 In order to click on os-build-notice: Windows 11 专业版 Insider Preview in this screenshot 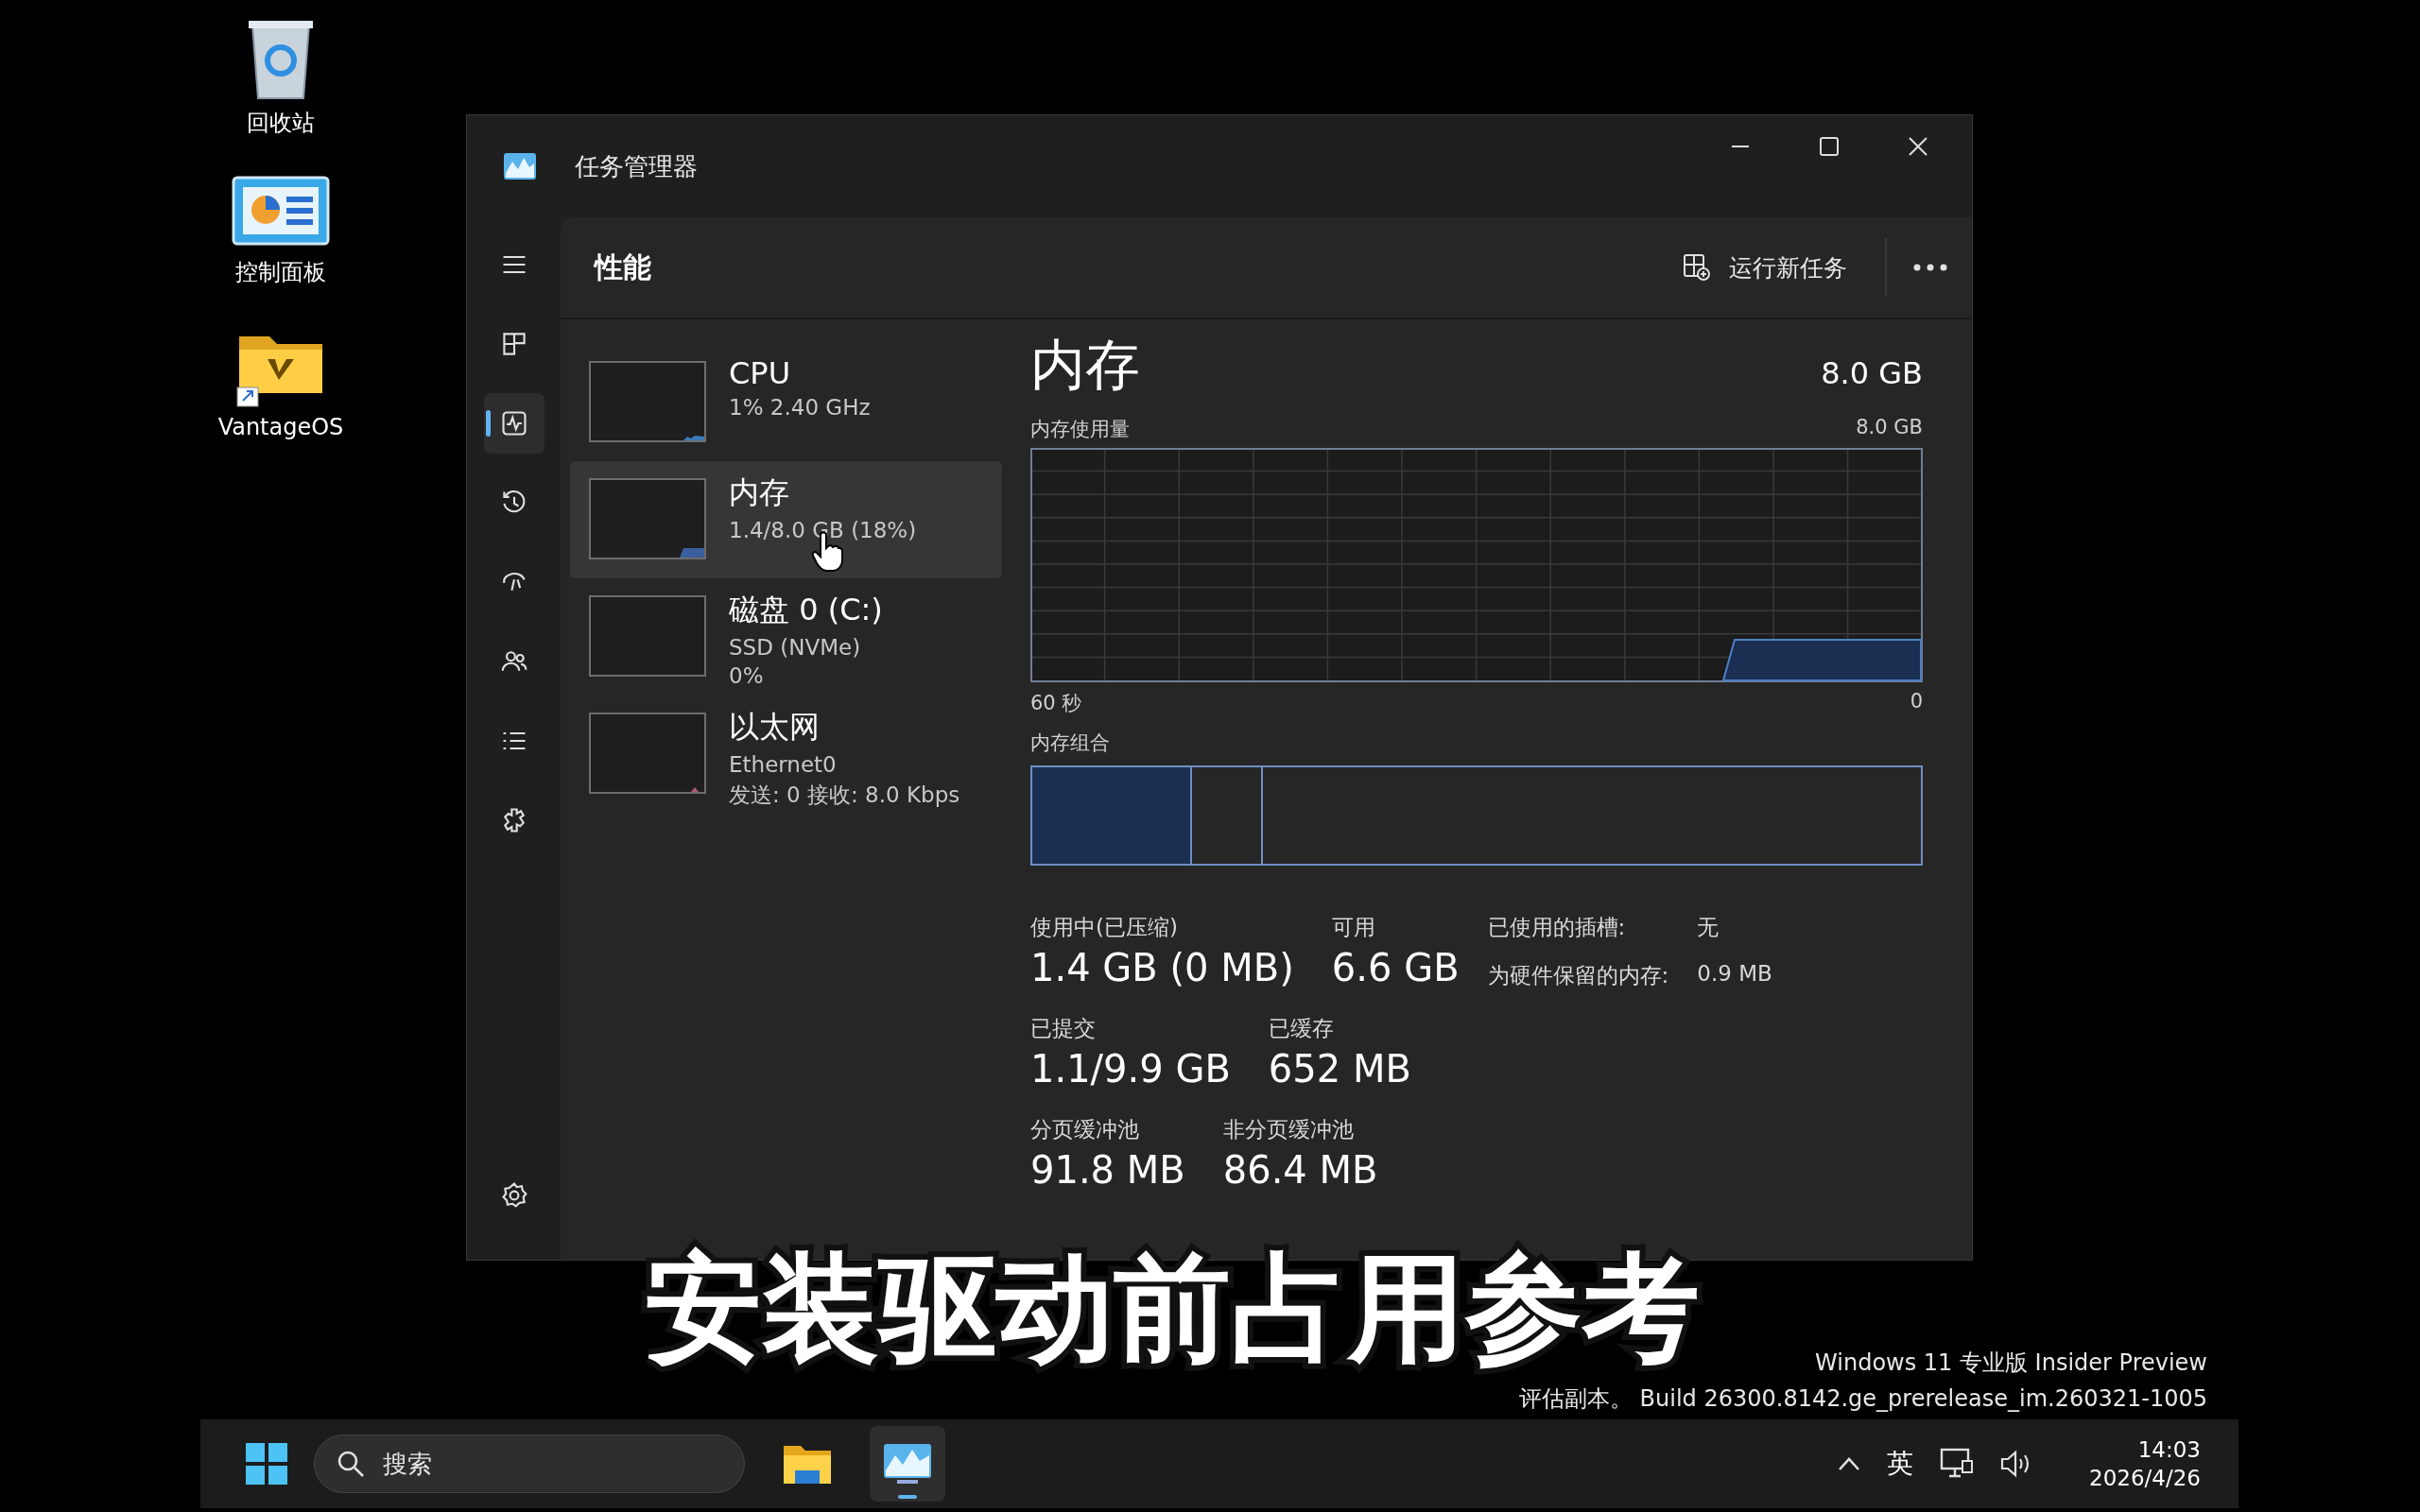, I will do `click(2011, 1363)`.